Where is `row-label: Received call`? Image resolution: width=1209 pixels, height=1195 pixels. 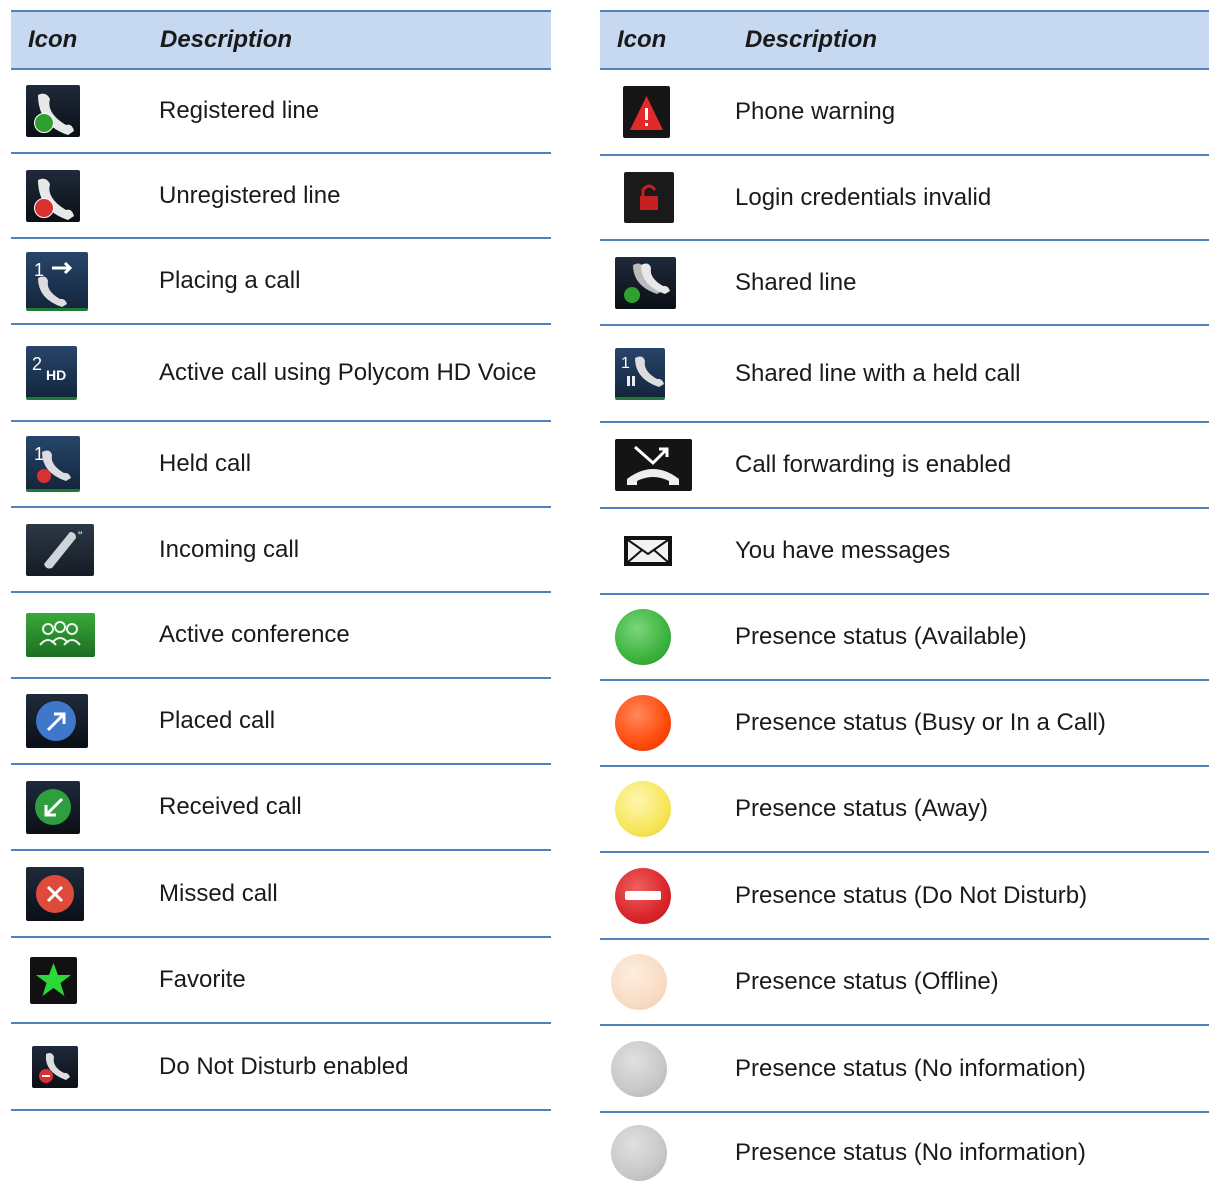
row-label: Received call is located at coordinates (230, 806).